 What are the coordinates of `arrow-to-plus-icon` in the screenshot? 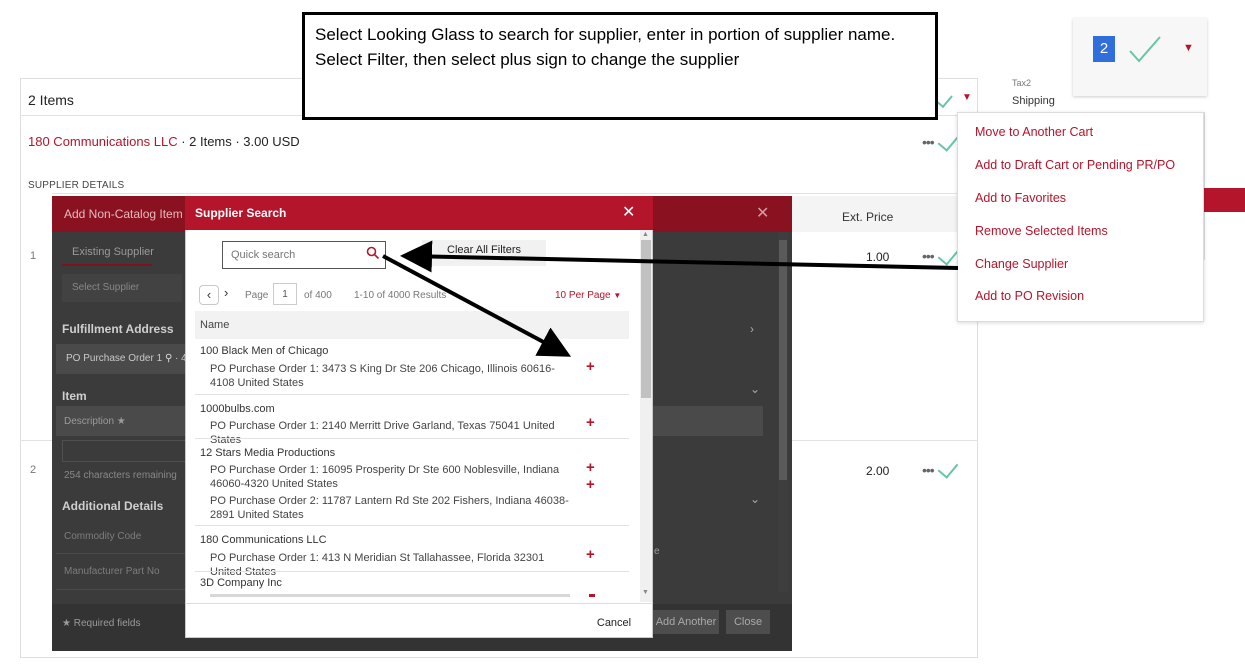 It's located at (477, 305).